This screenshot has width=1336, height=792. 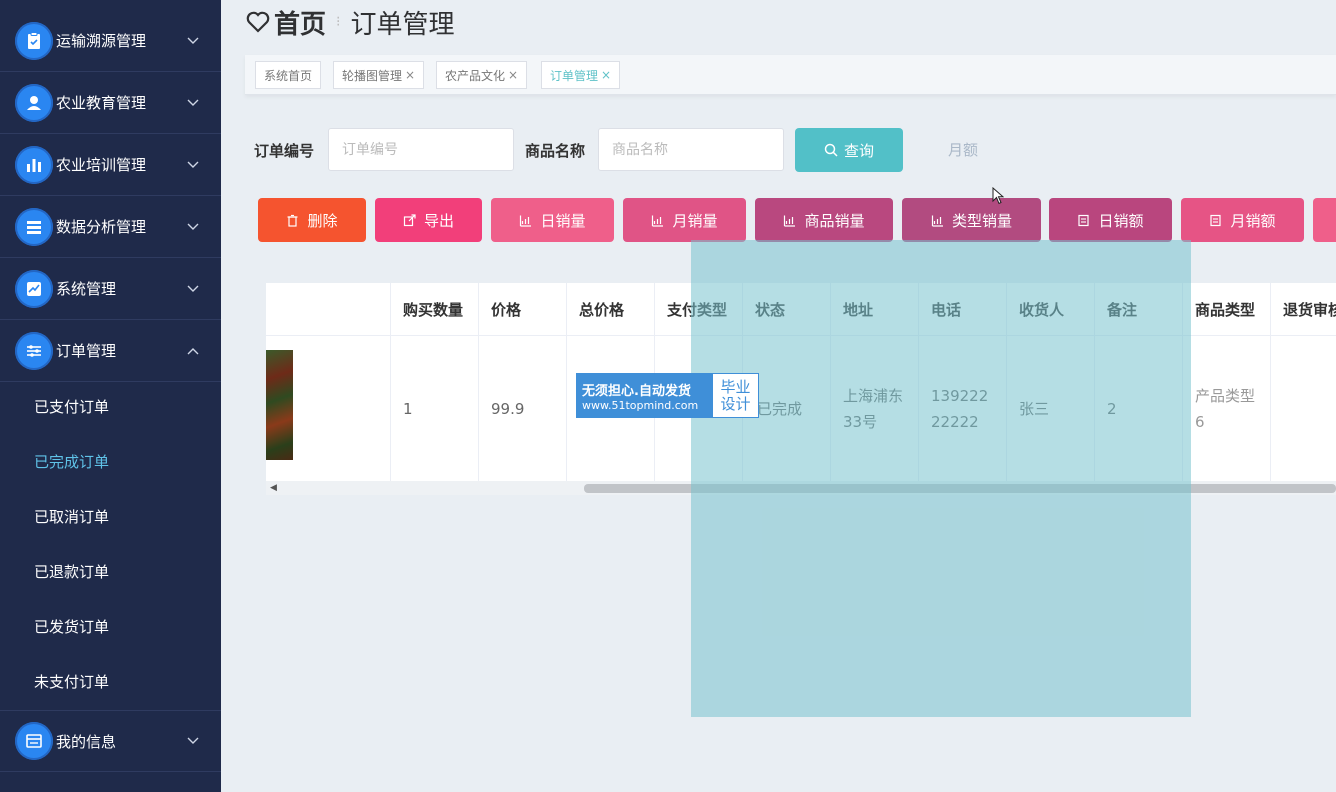 I want to click on submenu-paid-orders: 已支付订单, so click(x=110, y=406).